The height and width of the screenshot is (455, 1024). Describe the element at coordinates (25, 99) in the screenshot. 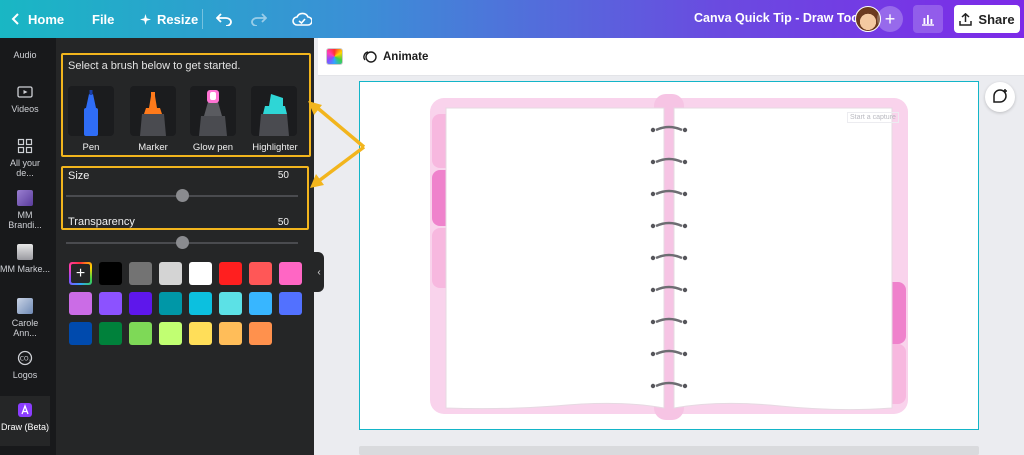

I see `rail-item-videos: Videos` at that location.